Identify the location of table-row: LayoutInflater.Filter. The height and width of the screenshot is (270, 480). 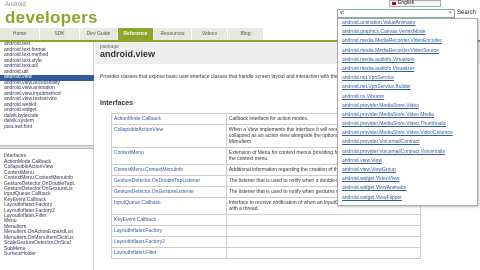
(266, 253).